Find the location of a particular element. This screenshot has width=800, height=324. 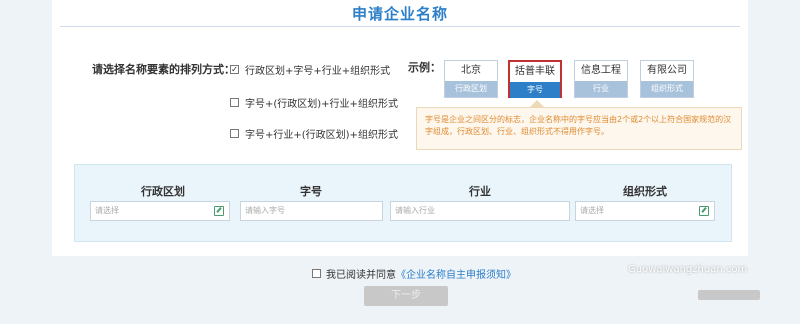

tip-arrow is located at coordinates (537, 103).